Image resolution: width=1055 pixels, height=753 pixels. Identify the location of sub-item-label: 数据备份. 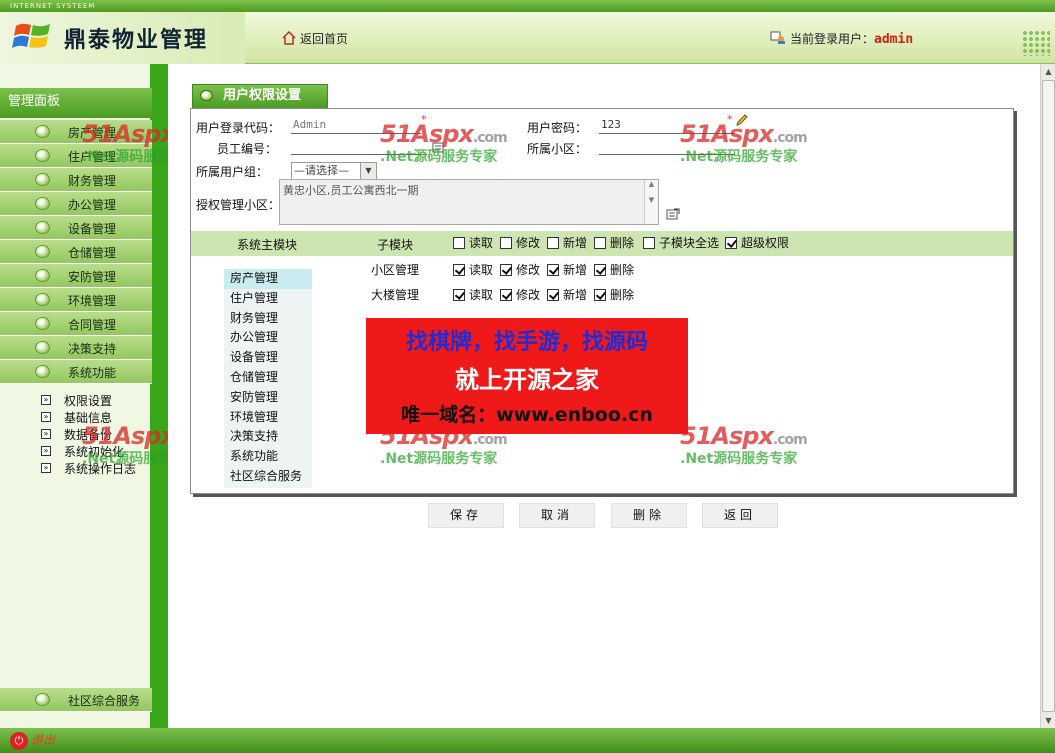
(88, 435).